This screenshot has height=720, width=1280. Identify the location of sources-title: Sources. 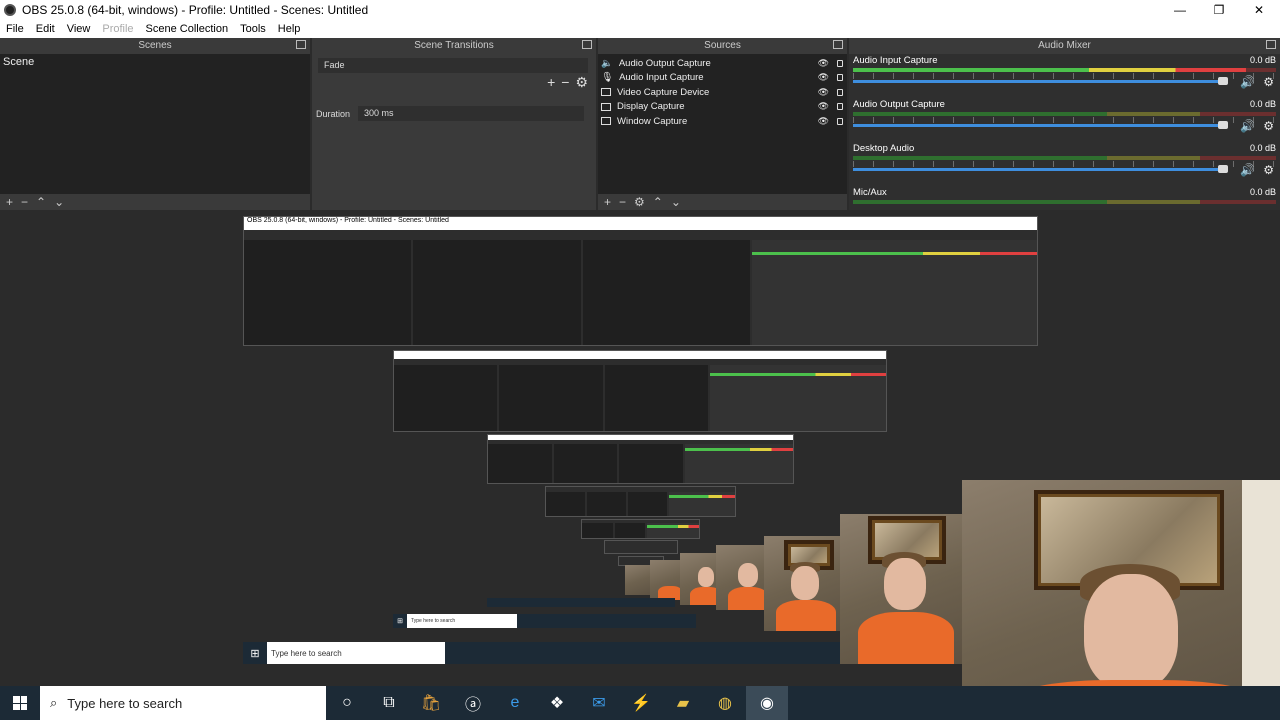
(722, 45).